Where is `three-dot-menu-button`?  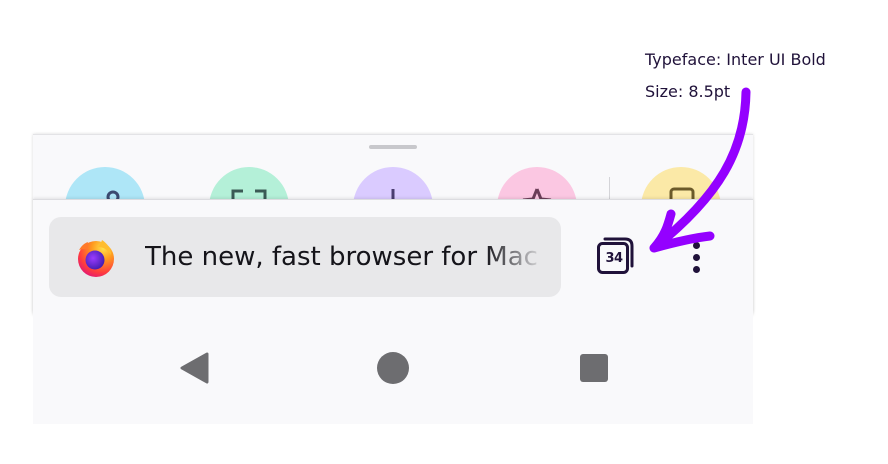 three-dot-menu-button is located at coordinates (697, 258).